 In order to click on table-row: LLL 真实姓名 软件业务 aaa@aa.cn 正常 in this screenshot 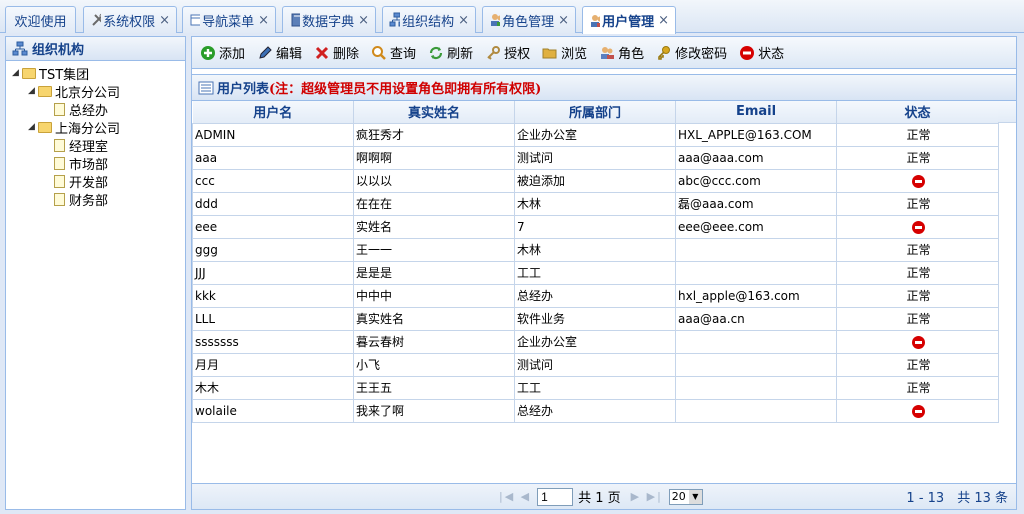, I will do `click(595, 318)`.